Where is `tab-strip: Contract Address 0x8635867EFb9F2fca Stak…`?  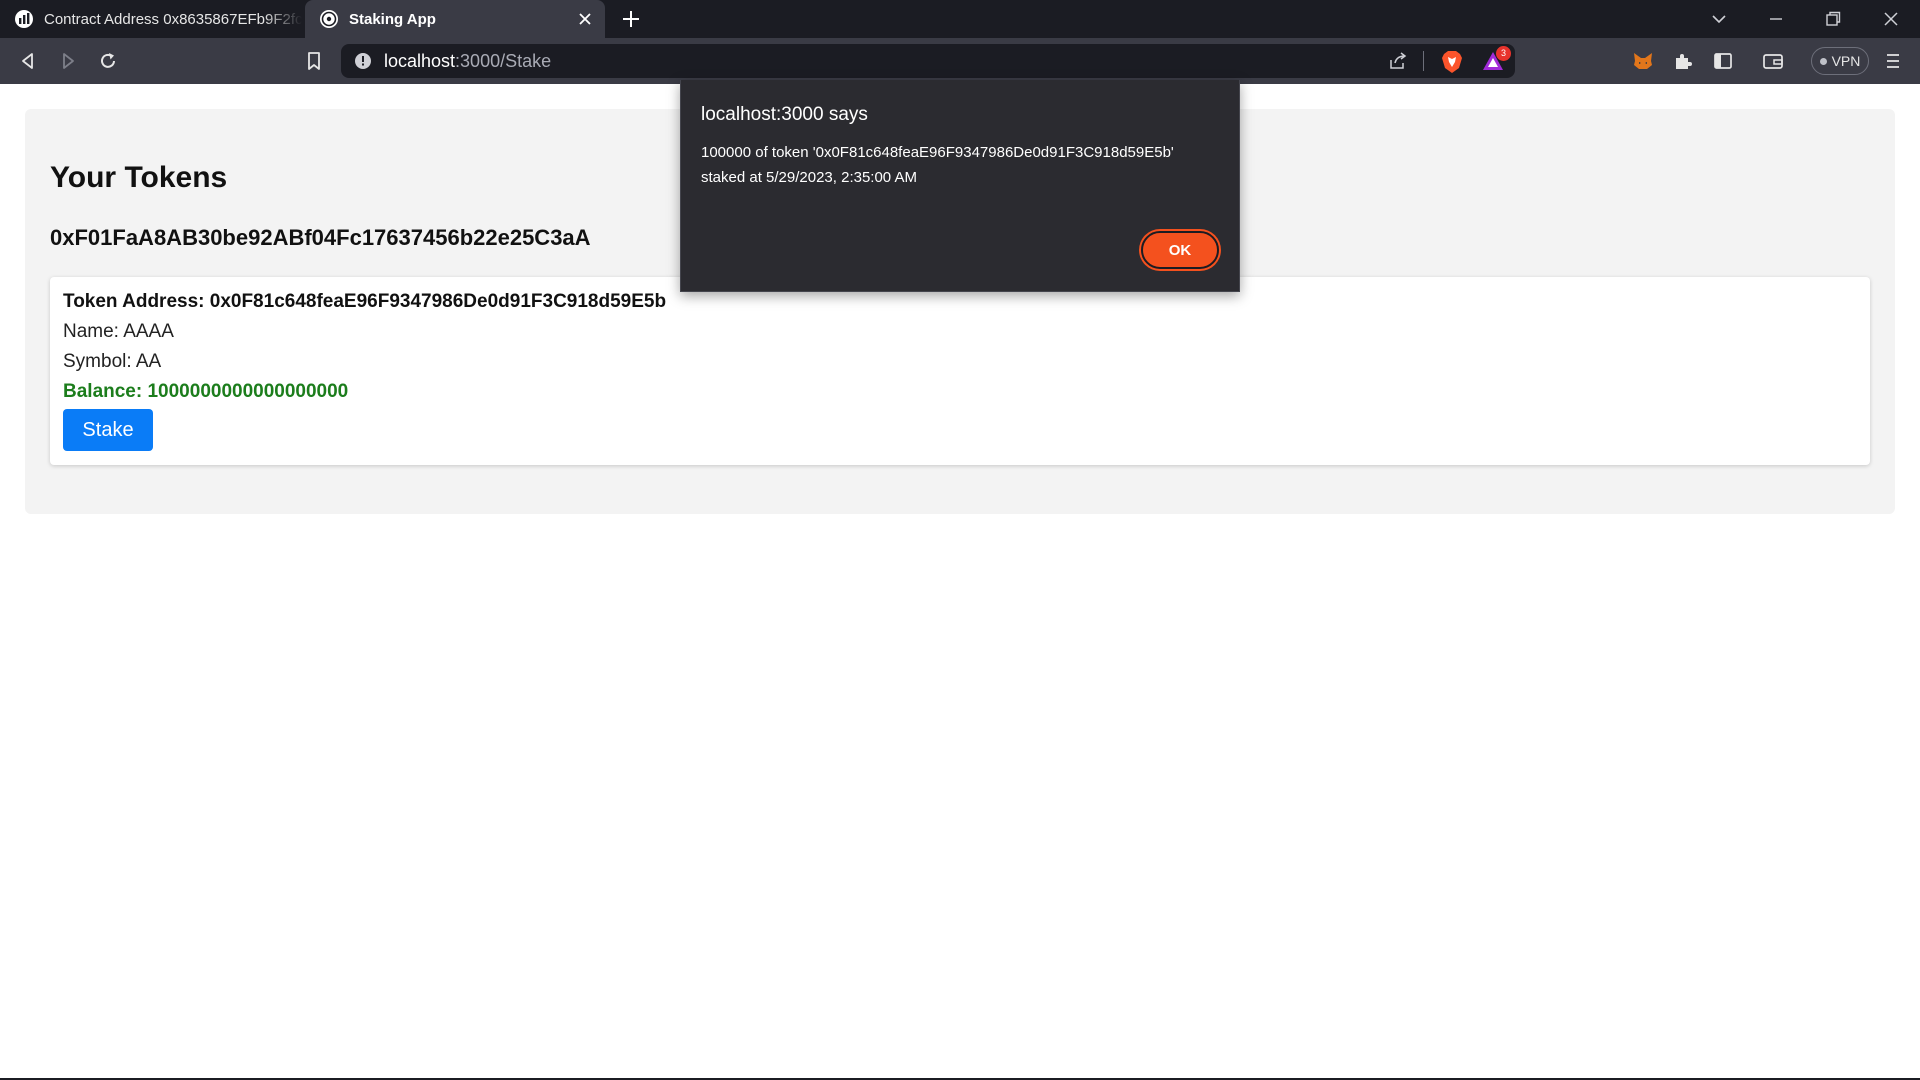
tab-strip: Contract Address 0x8635867EFb9F2fca Stak… is located at coordinates (960, 19).